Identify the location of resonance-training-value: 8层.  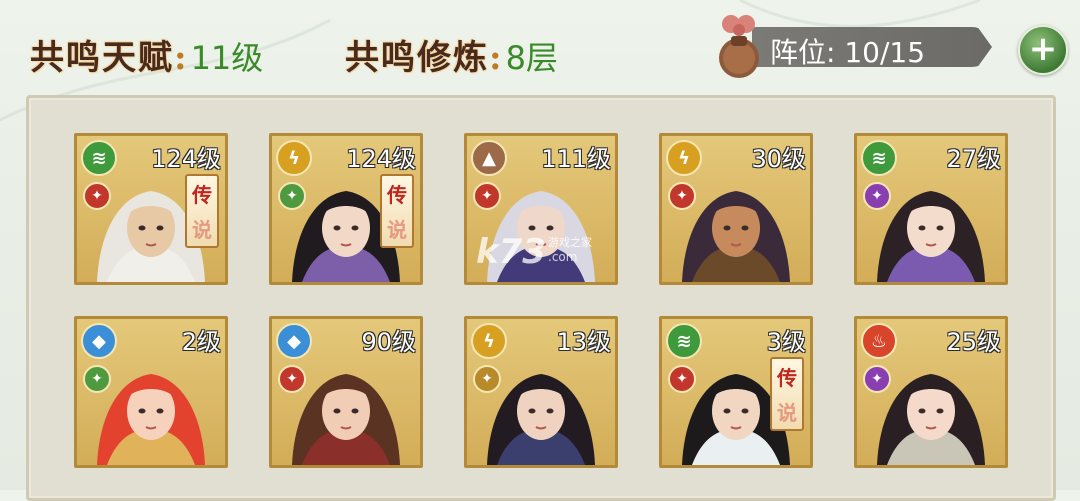
(531, 58).